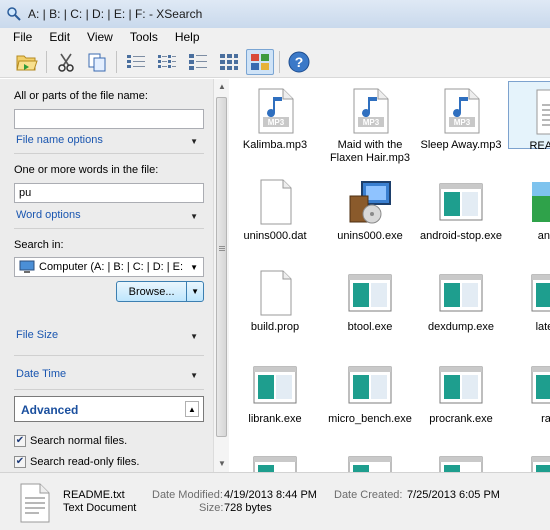  Describe the element at coordinates (275, 62) in the screenshot. I see `toolbar: ?` at that location.